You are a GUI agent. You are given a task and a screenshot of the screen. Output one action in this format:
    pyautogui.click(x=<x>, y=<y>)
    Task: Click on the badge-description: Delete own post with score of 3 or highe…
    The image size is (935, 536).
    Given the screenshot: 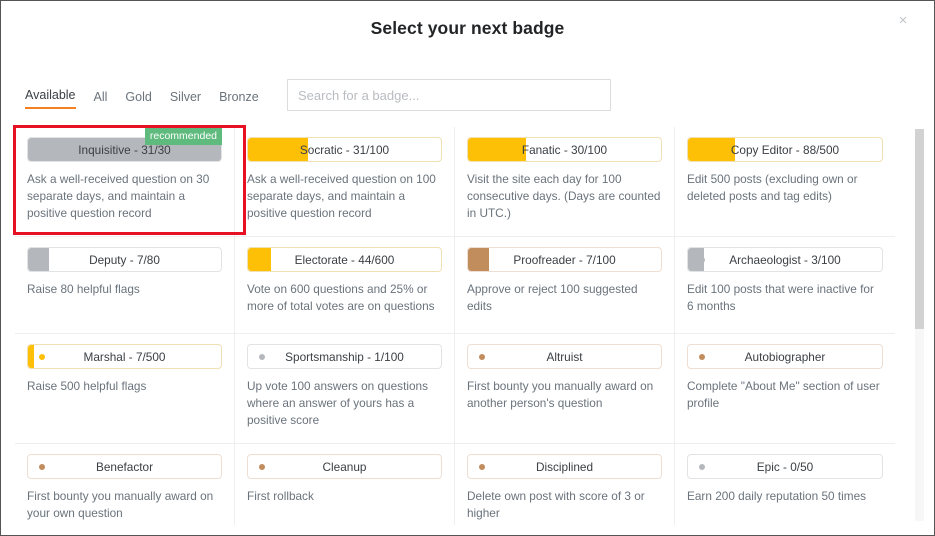 What is the action you would take?
    pyautogui.click(x=556, y=504)
    